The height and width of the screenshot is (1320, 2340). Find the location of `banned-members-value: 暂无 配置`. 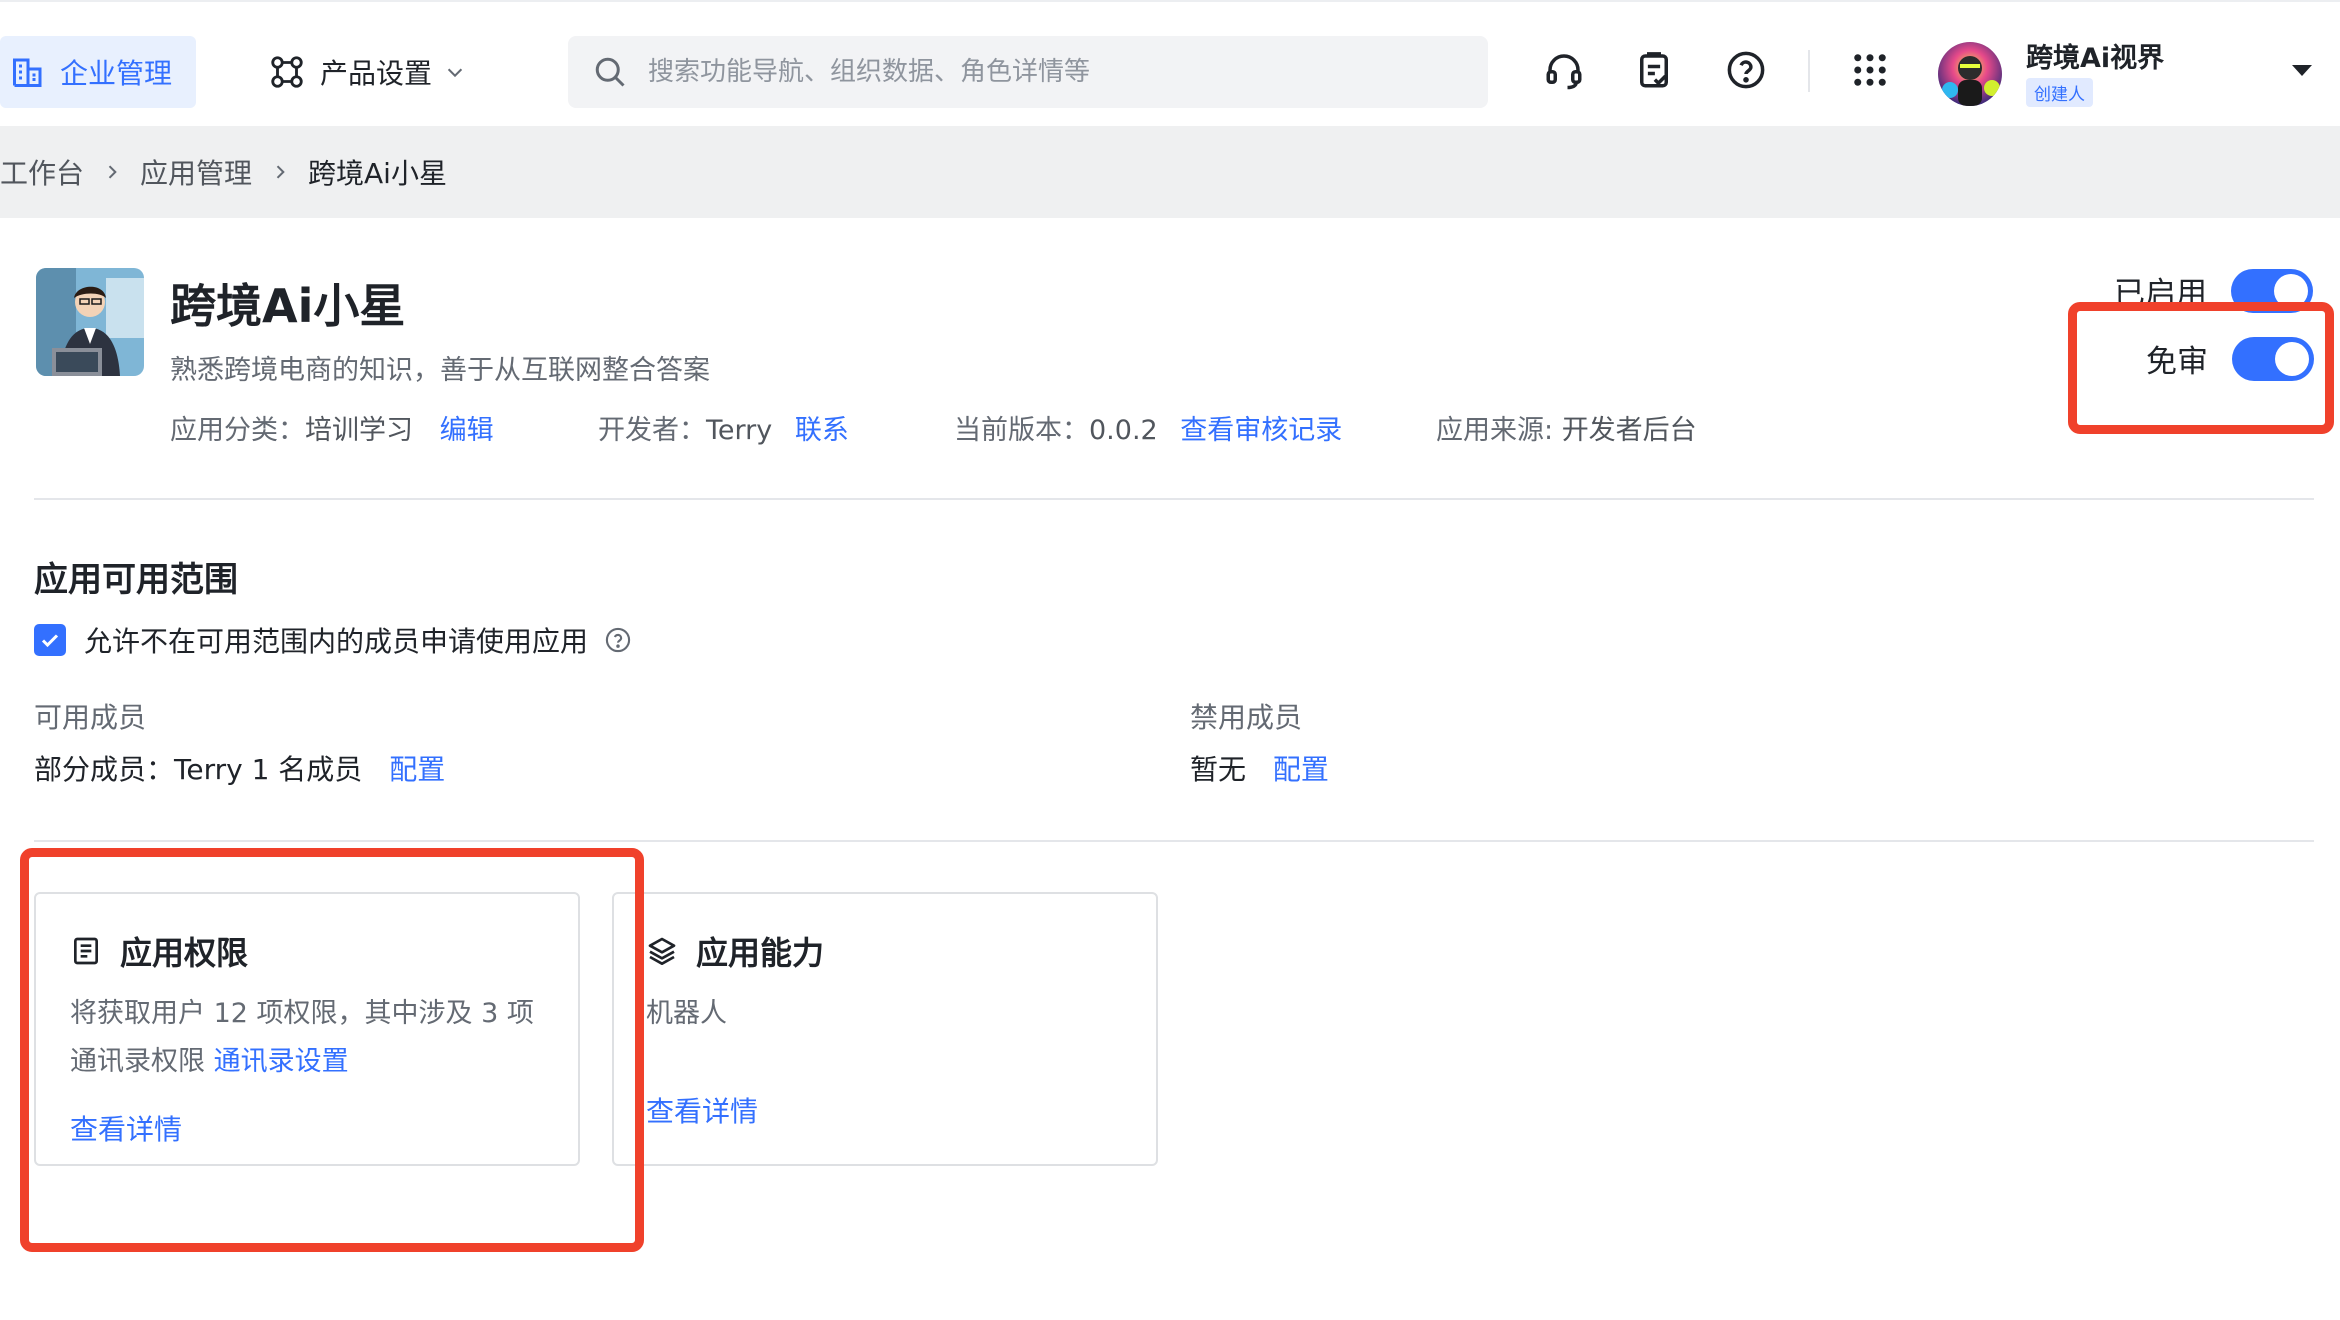

banned-members-value: 暂无 配置 is located at coordinates (1259, 768).